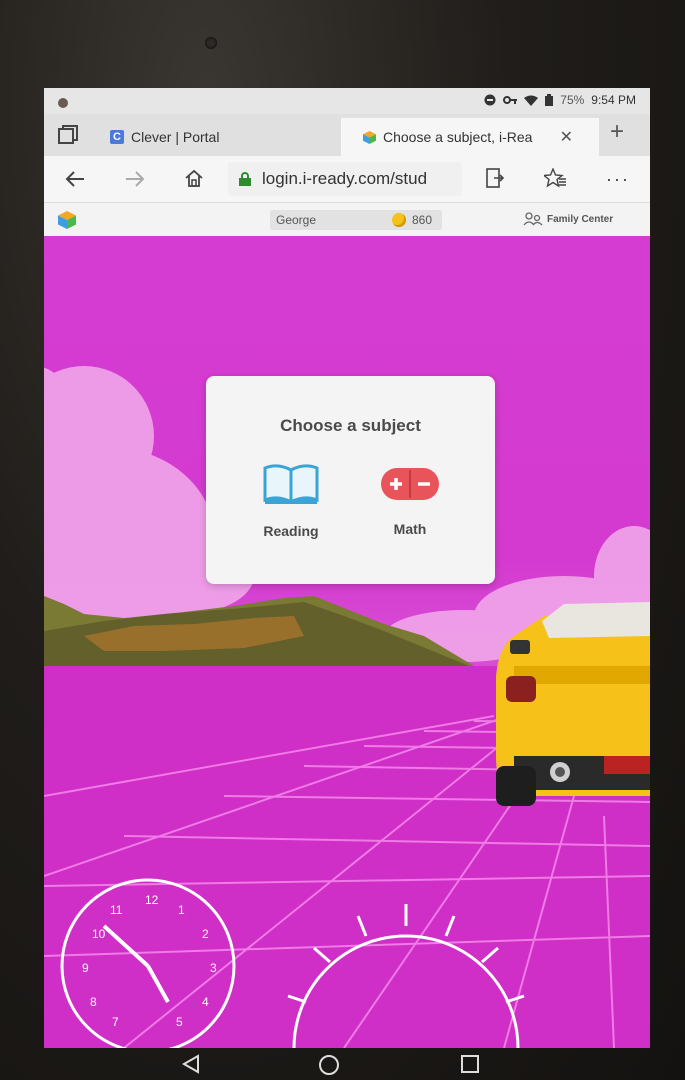 This screenshot has width=685, height=1080. I want to click on clever-icon: C, so click(117, 137).